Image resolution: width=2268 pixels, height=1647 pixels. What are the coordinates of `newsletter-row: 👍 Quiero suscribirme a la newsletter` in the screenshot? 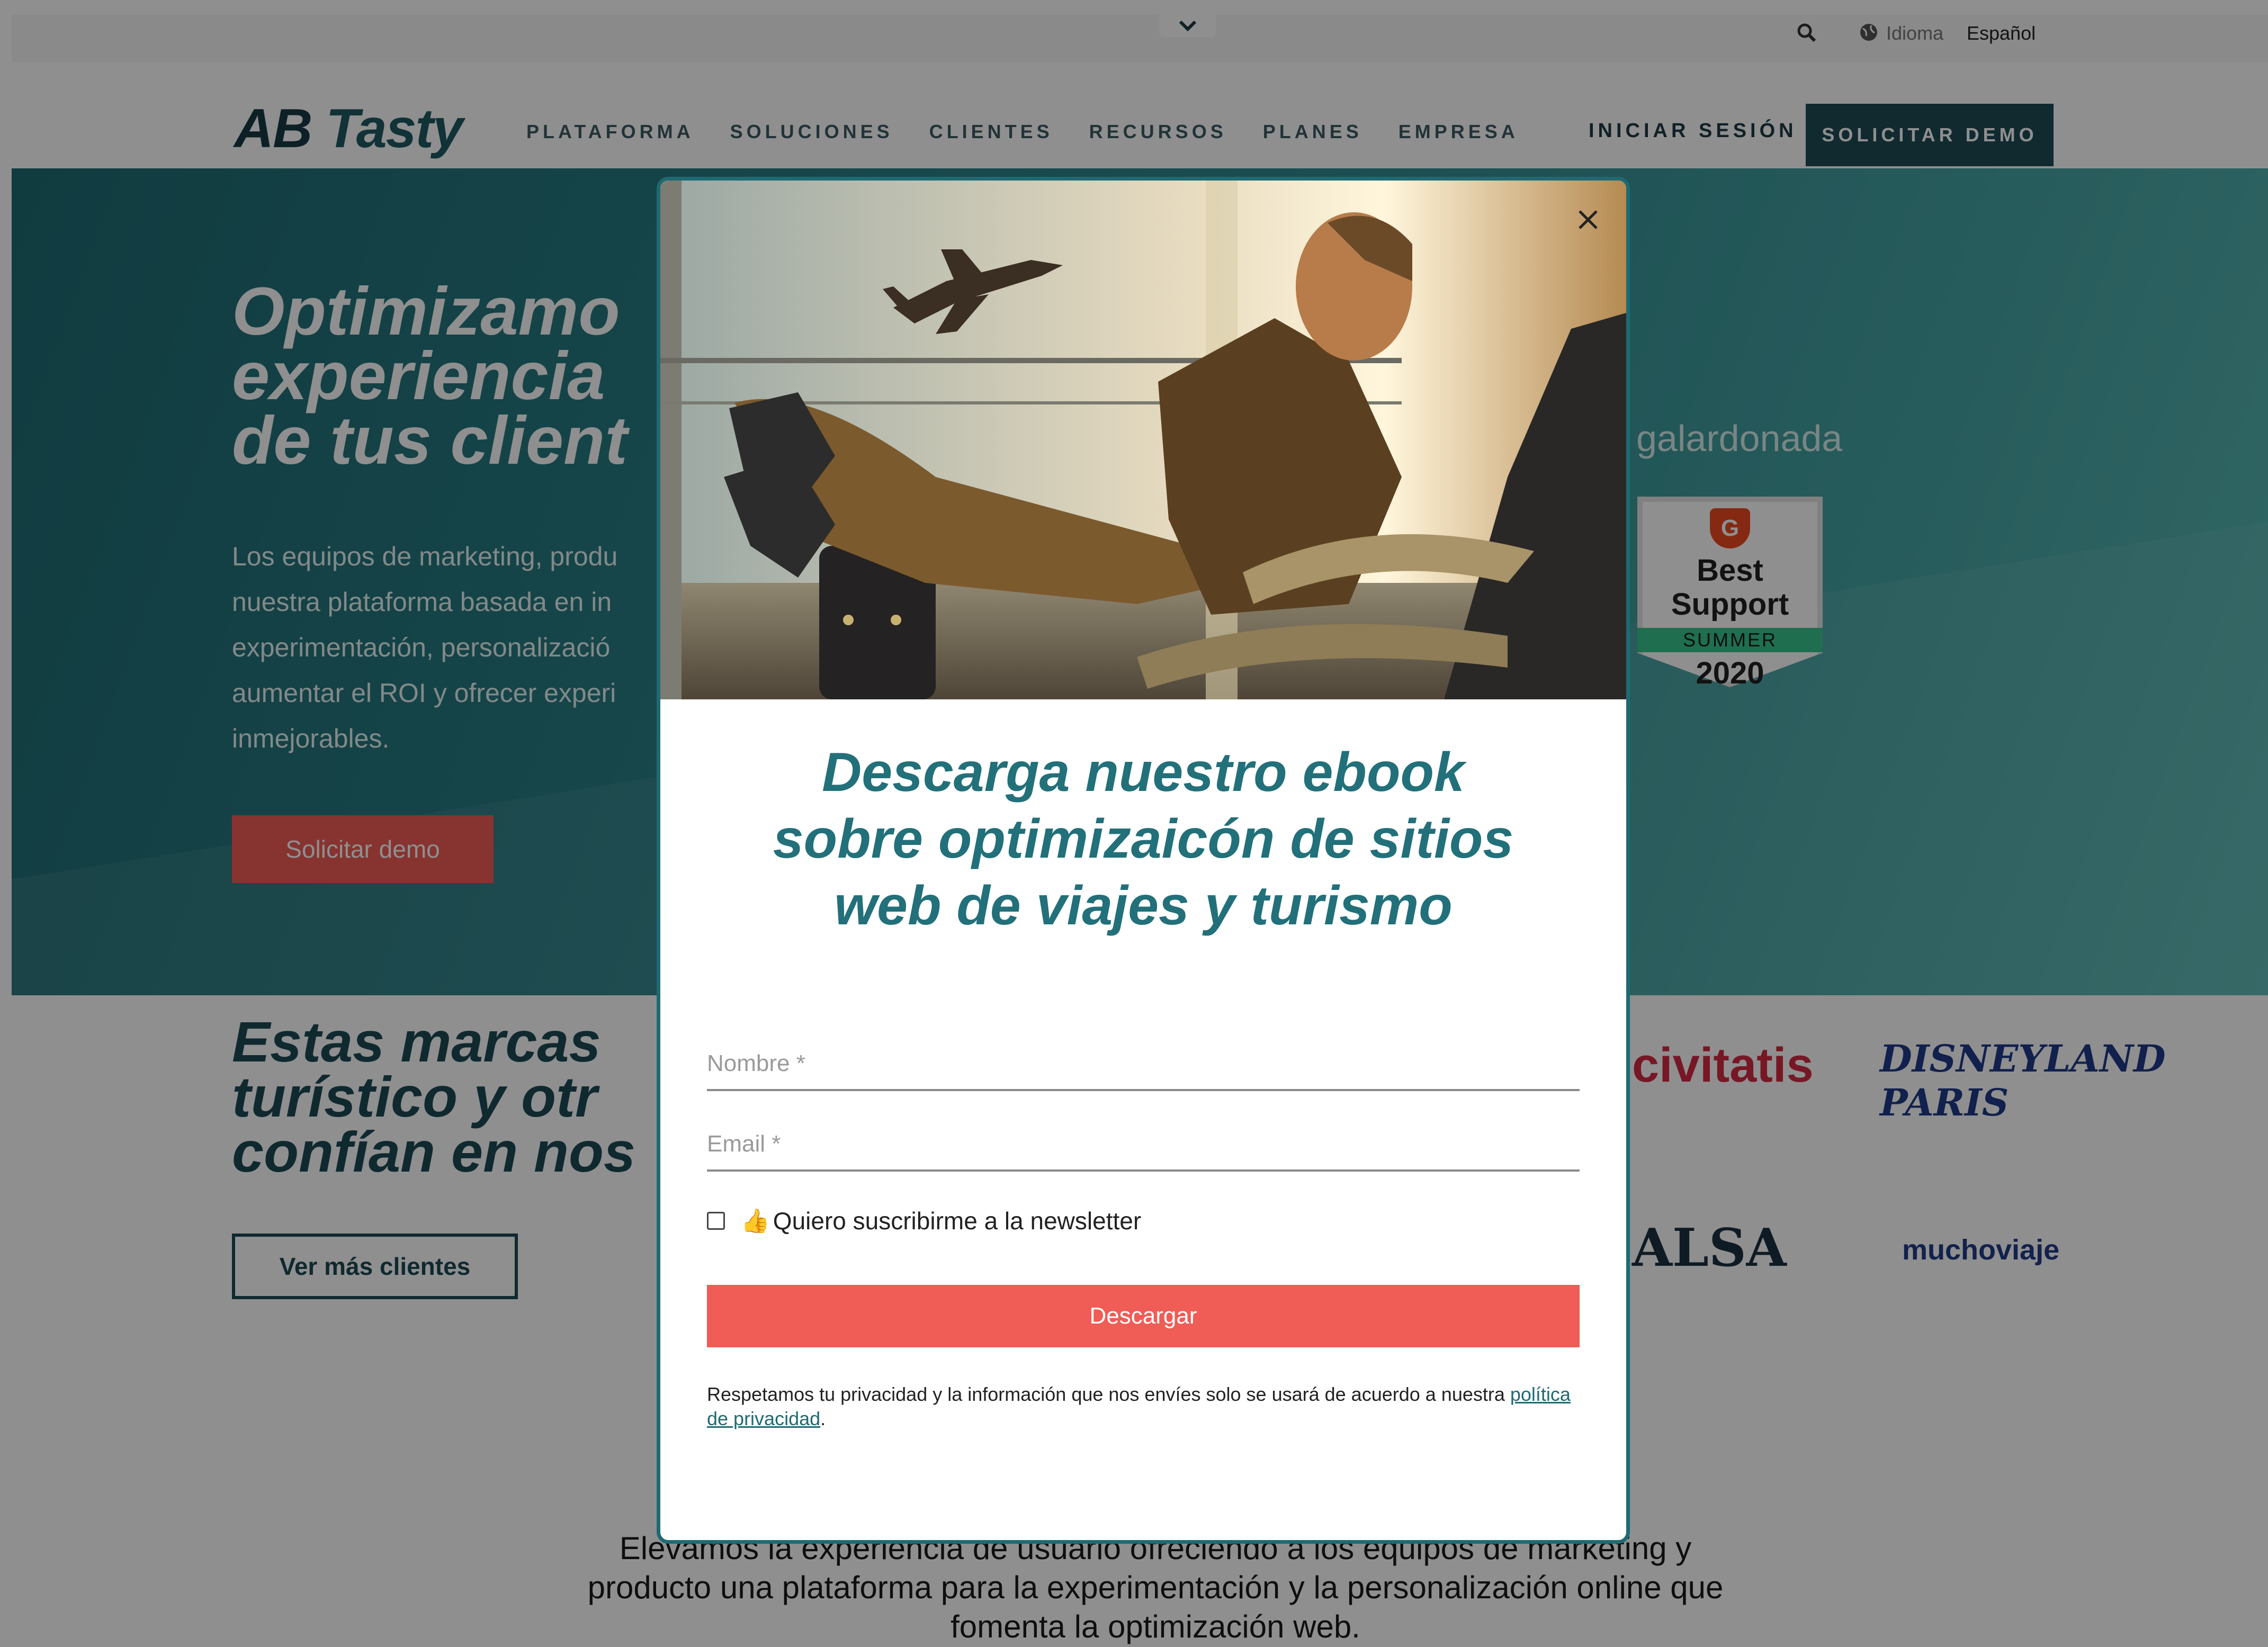 It's located at (924, 1221).